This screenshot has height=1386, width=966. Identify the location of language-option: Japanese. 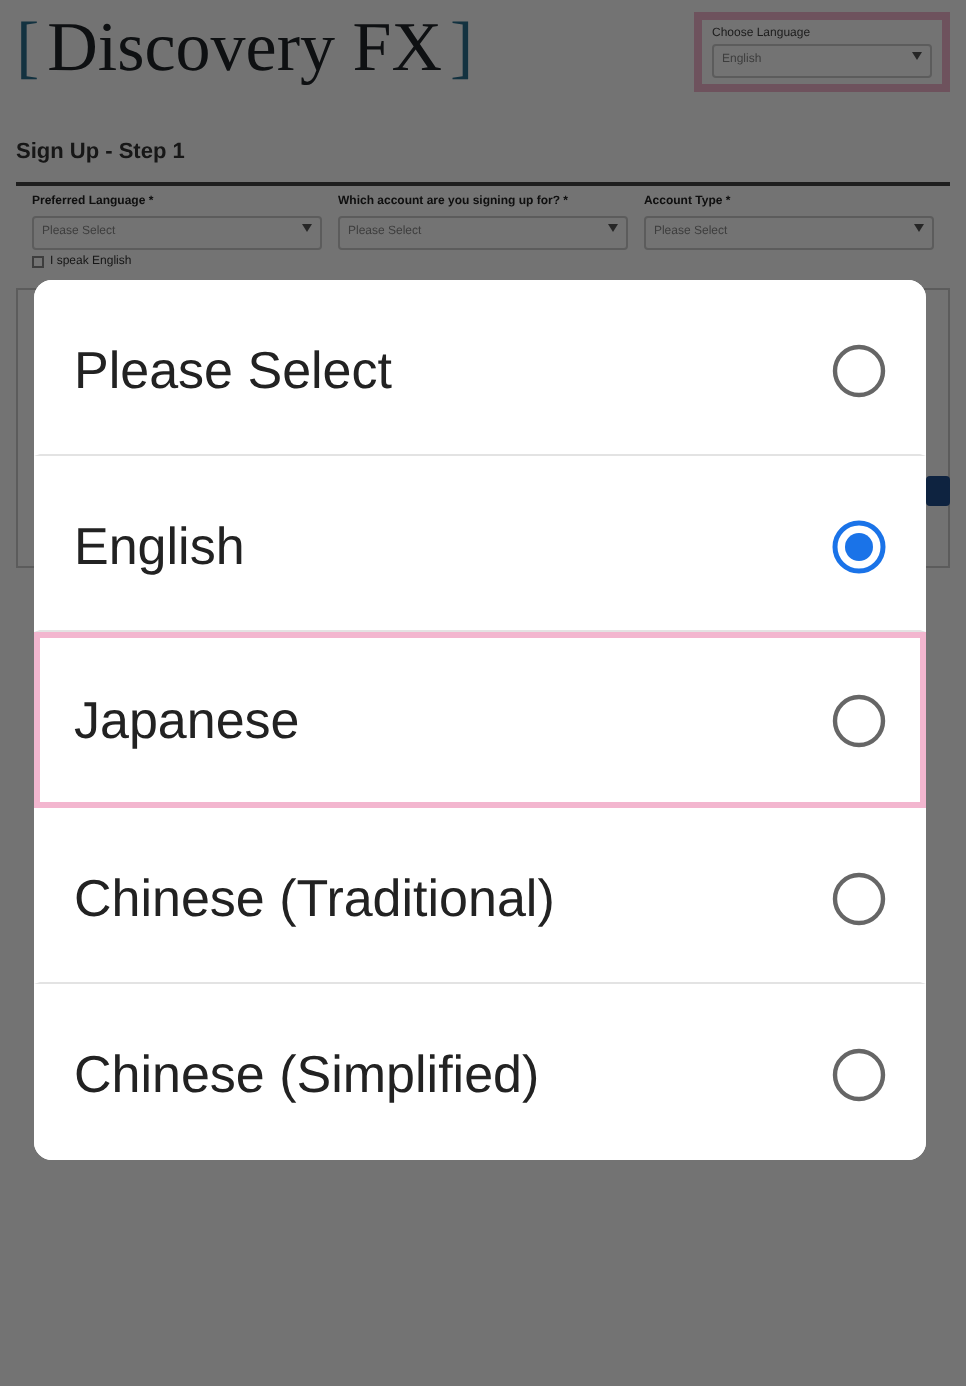
(480, 720).